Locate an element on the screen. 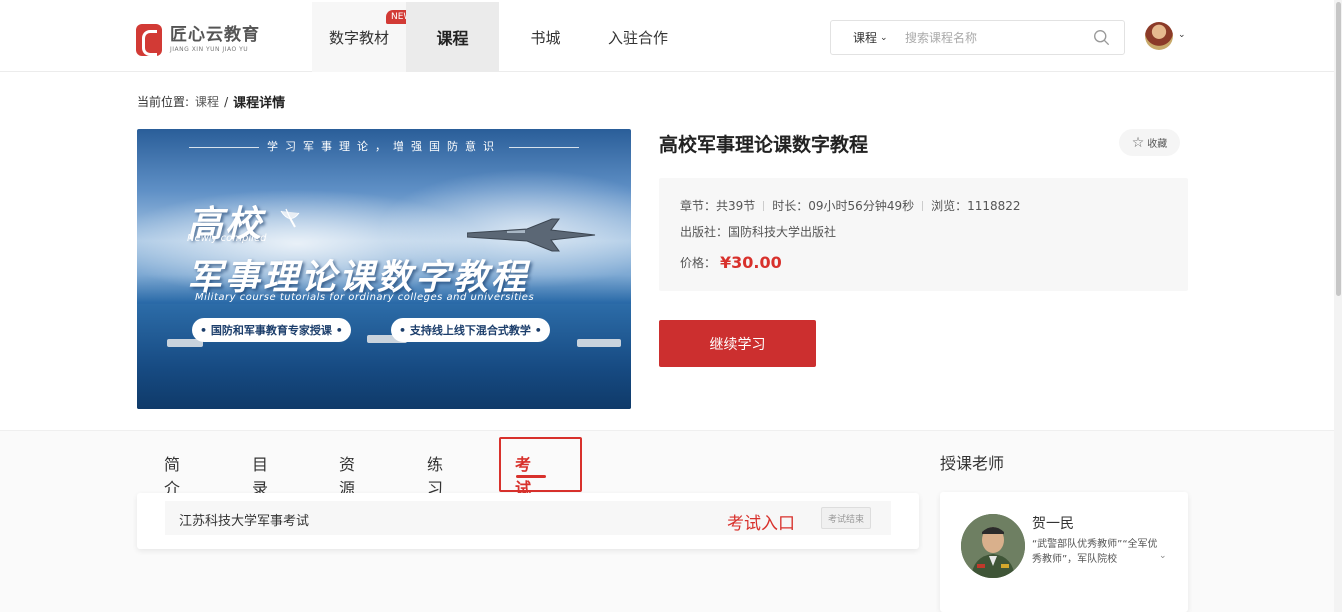  page-scrollbar is located at coordinates (1338, 306).